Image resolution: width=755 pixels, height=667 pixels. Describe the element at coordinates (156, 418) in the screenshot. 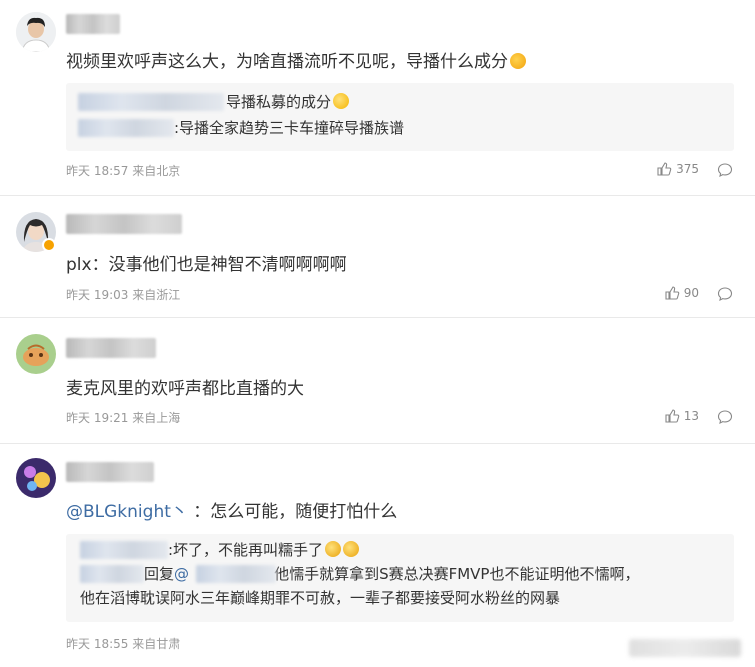

I see `location: 来自上海` at that location.